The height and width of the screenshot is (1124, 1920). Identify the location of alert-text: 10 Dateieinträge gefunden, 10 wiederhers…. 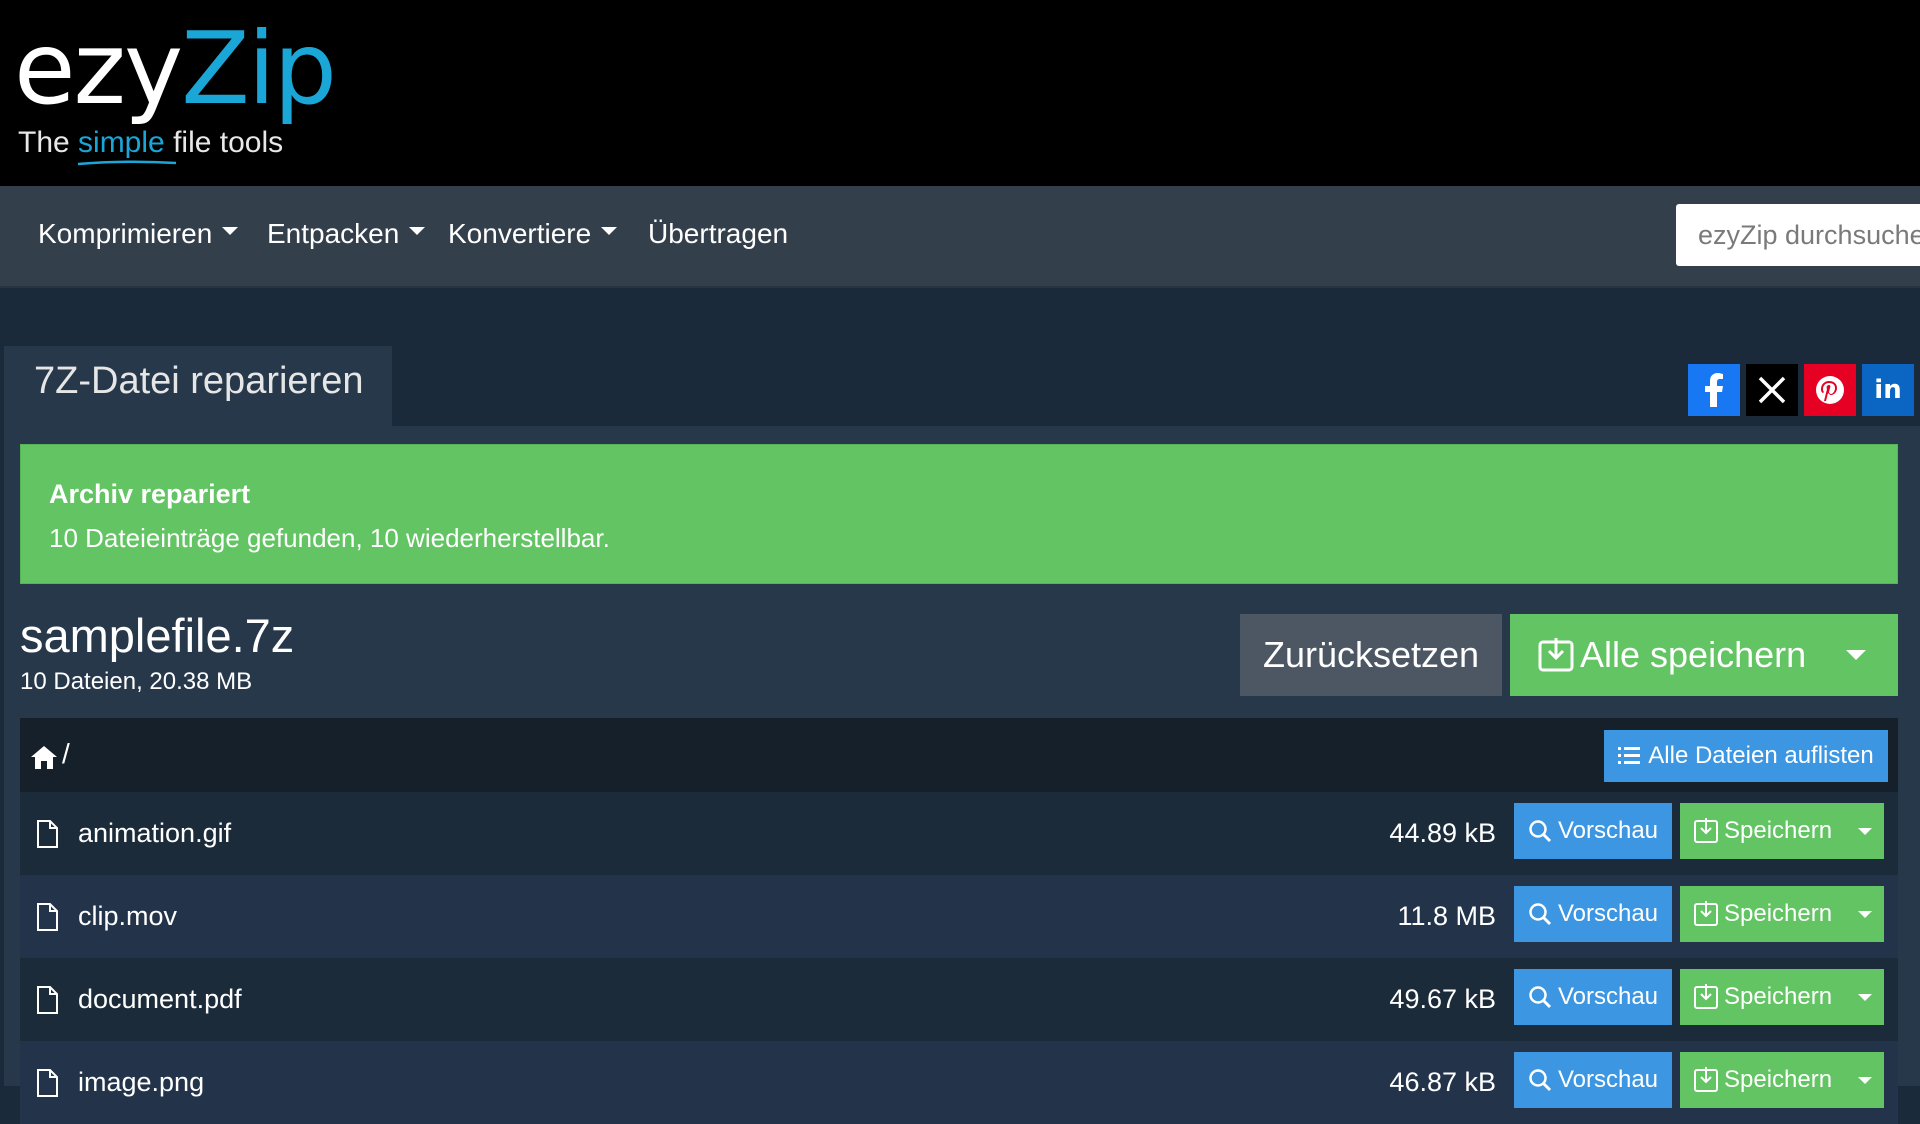
(329, 538).